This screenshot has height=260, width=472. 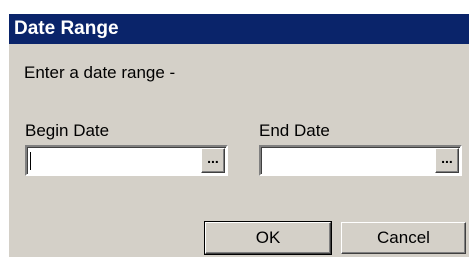 I want to click on text-cursor, so click(x=30, y=161).